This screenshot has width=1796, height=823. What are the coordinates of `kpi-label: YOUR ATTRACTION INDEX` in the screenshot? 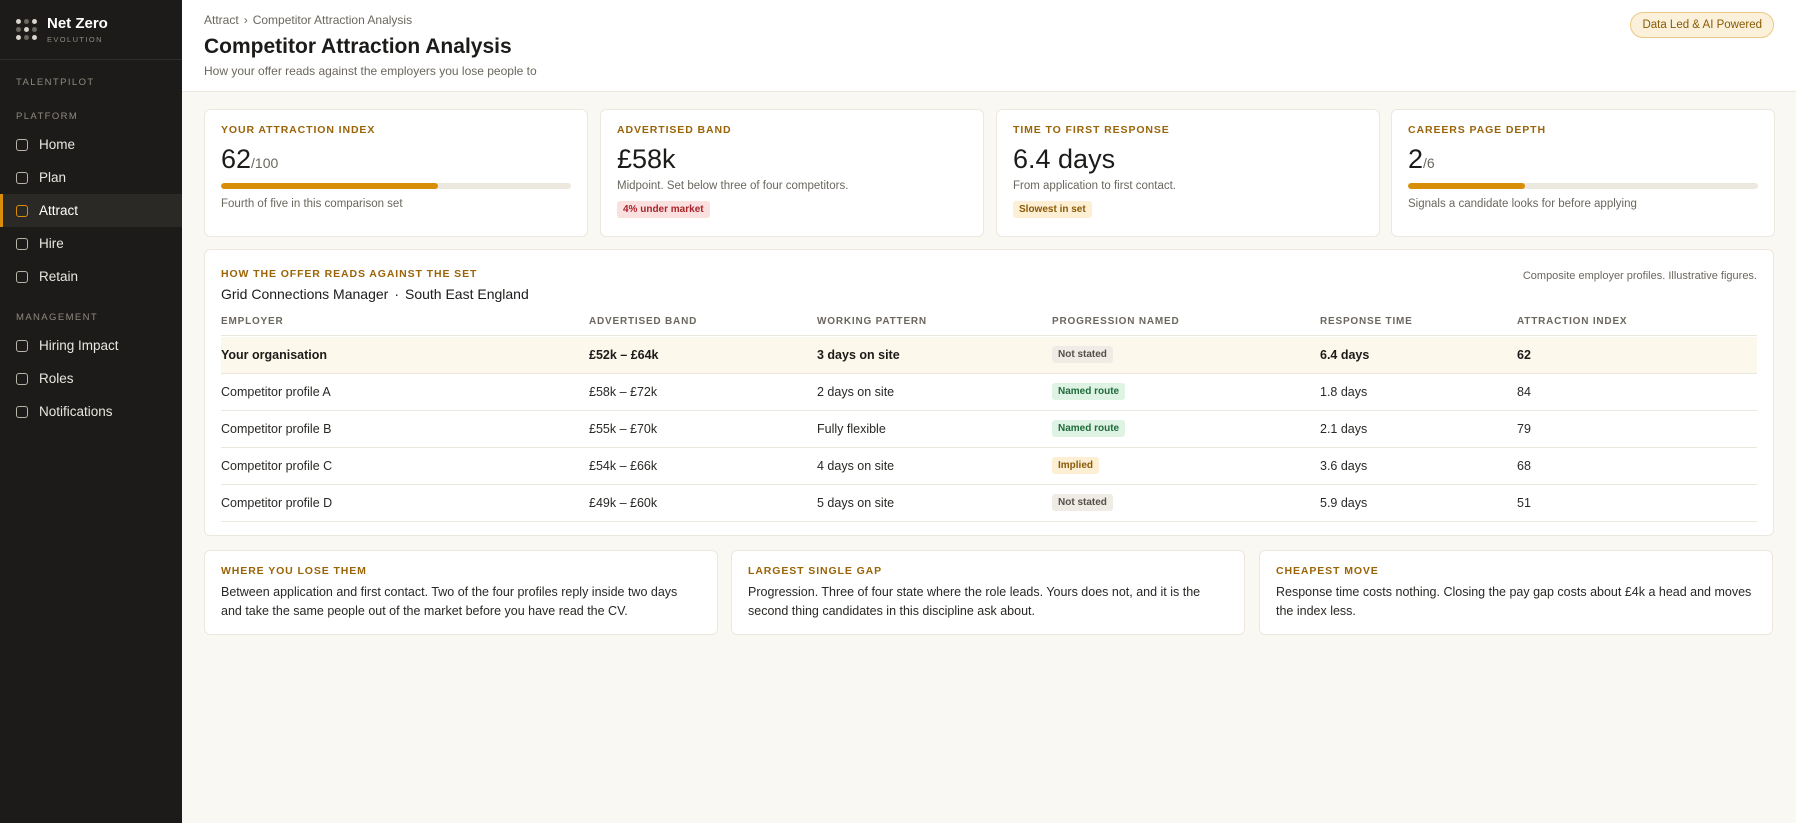 It's located at (298, 130).